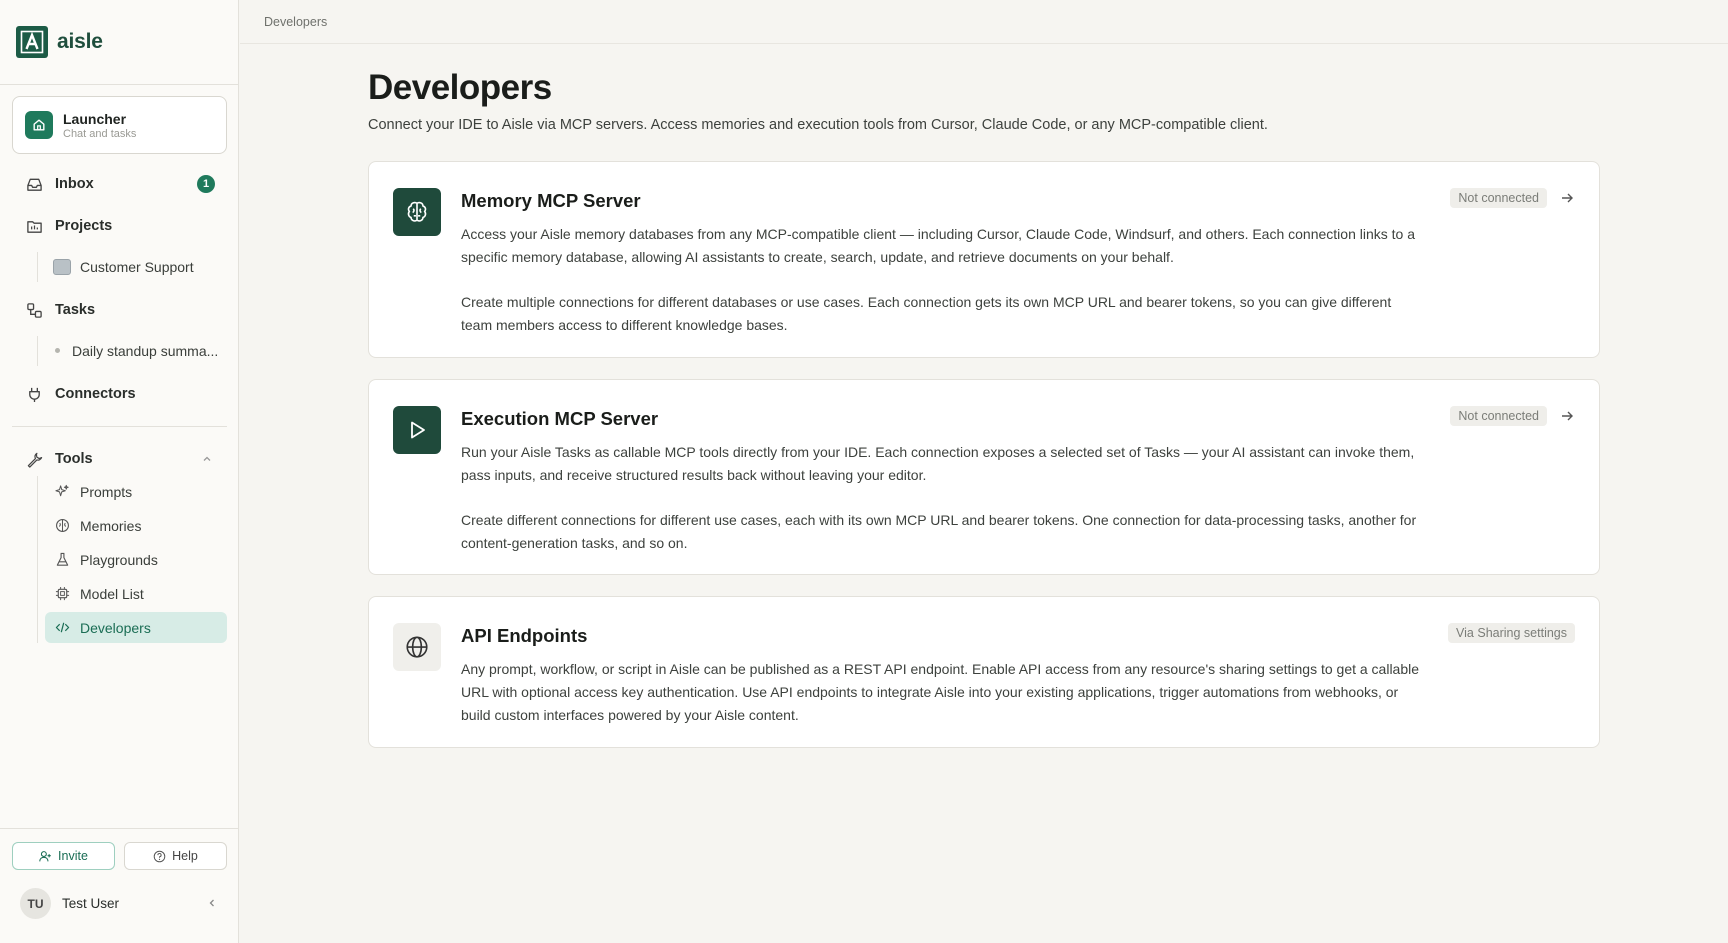  What do you see at coordinates (62, 266) in the screenshot?
I see `project-thumbnail` at bounding box center [62, 266].